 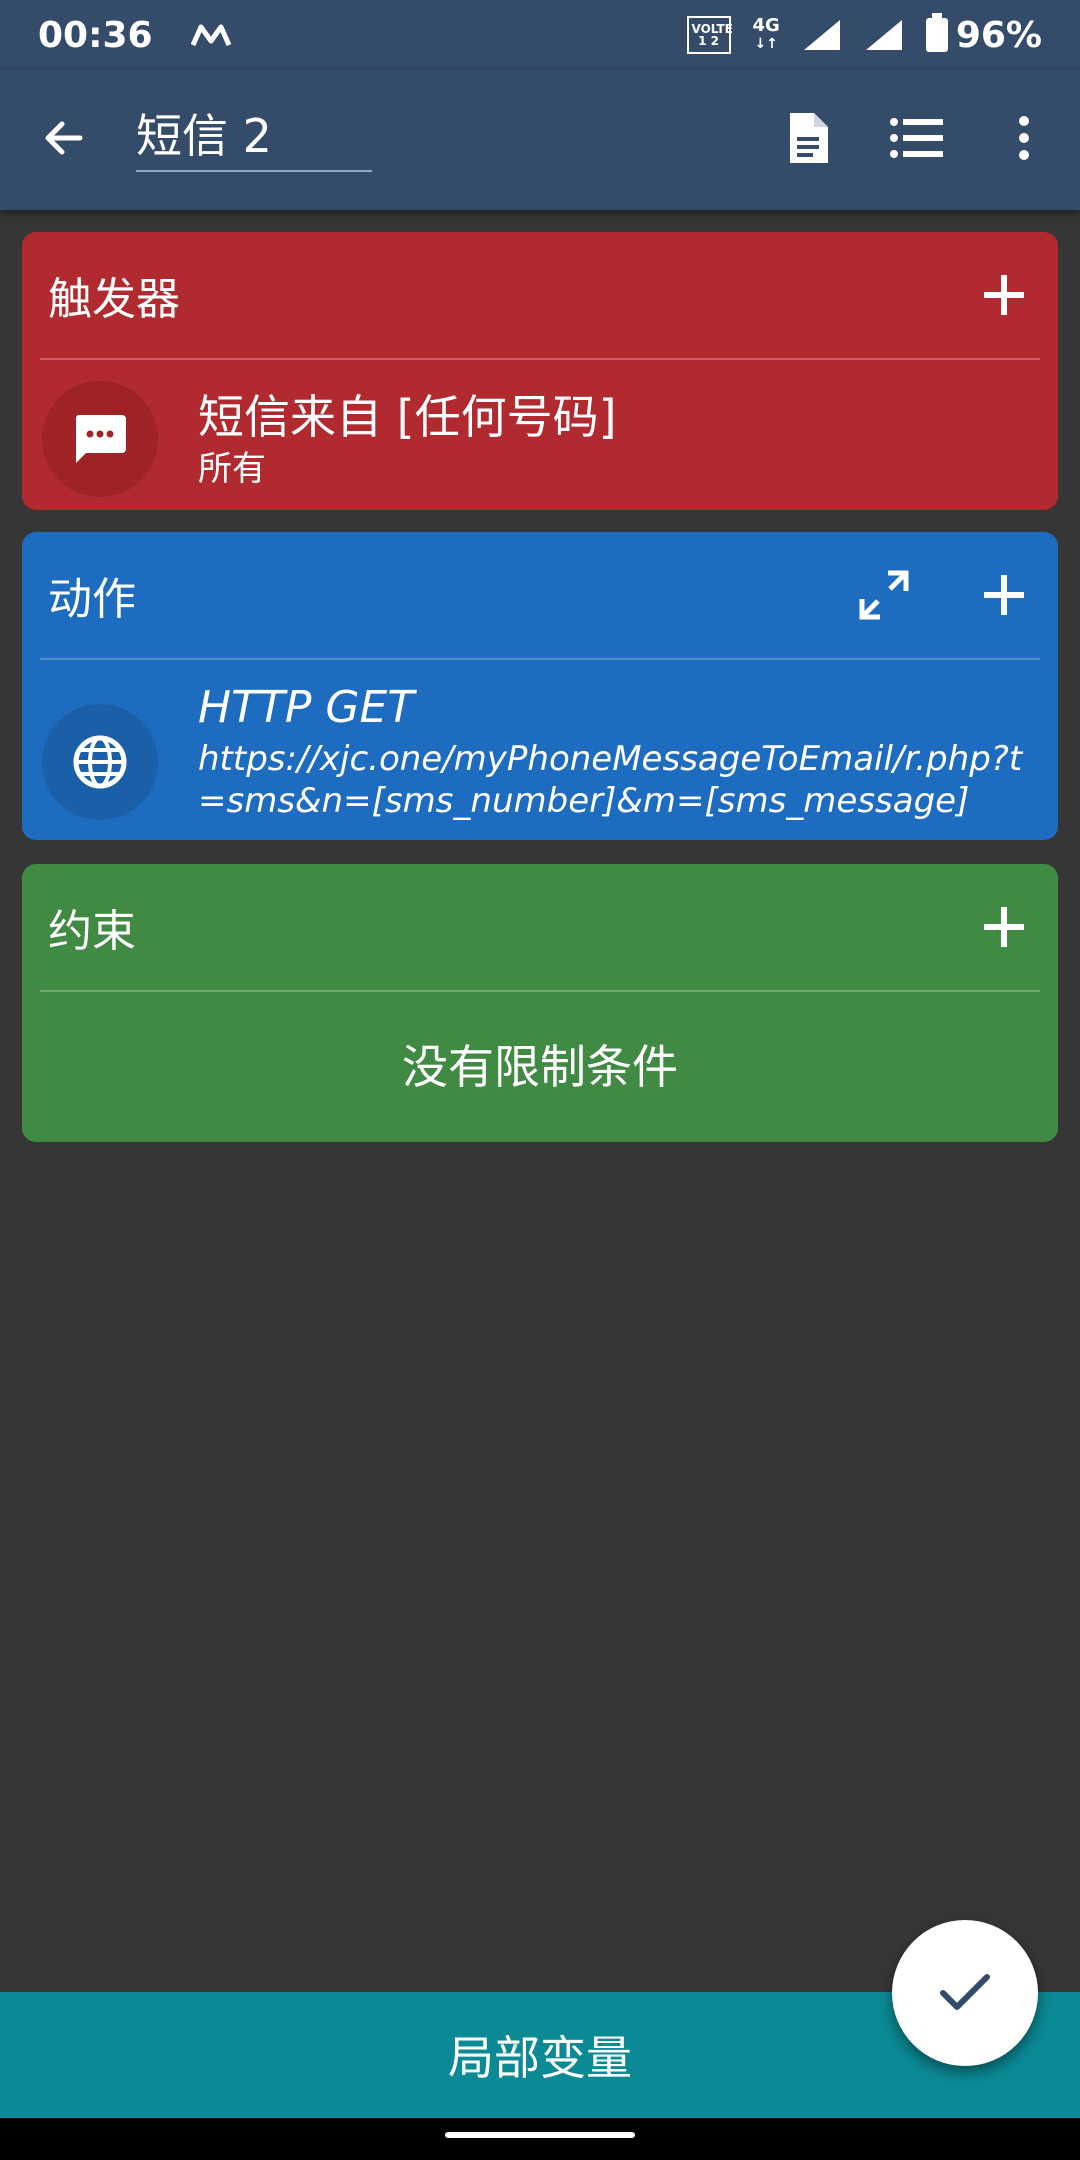 What do you see at coordinates (92, 931) in the screenshot?
I see `constraint-title: 约束` at bounding box center [92, 931].